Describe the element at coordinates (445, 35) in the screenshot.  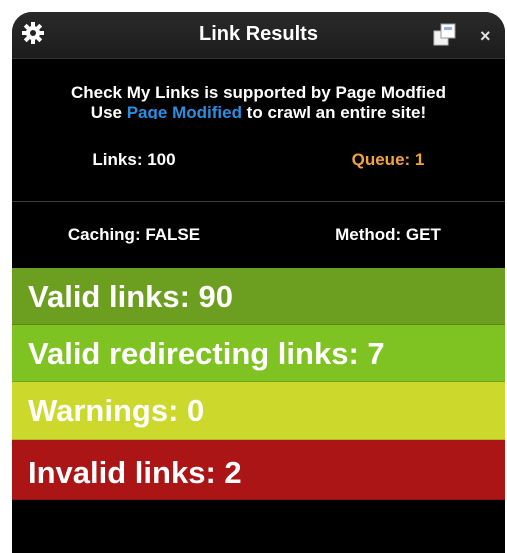
I see `popout-icon` at that location.